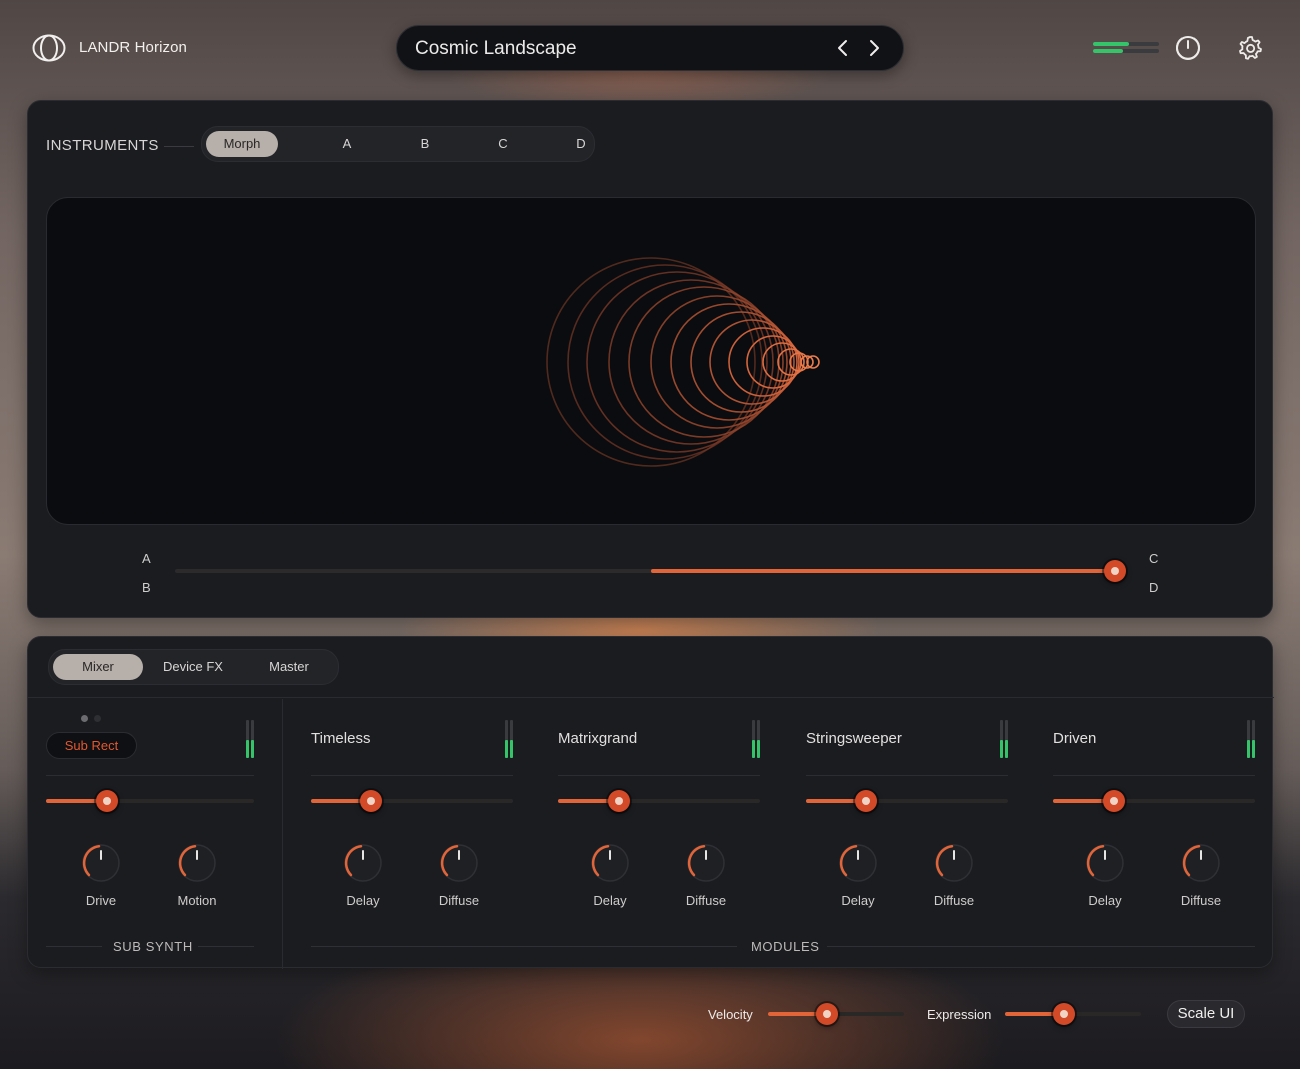  Describe the element at coordinates (959, 1014) in the screenshot. I see `expression-label: Expression` at that location.